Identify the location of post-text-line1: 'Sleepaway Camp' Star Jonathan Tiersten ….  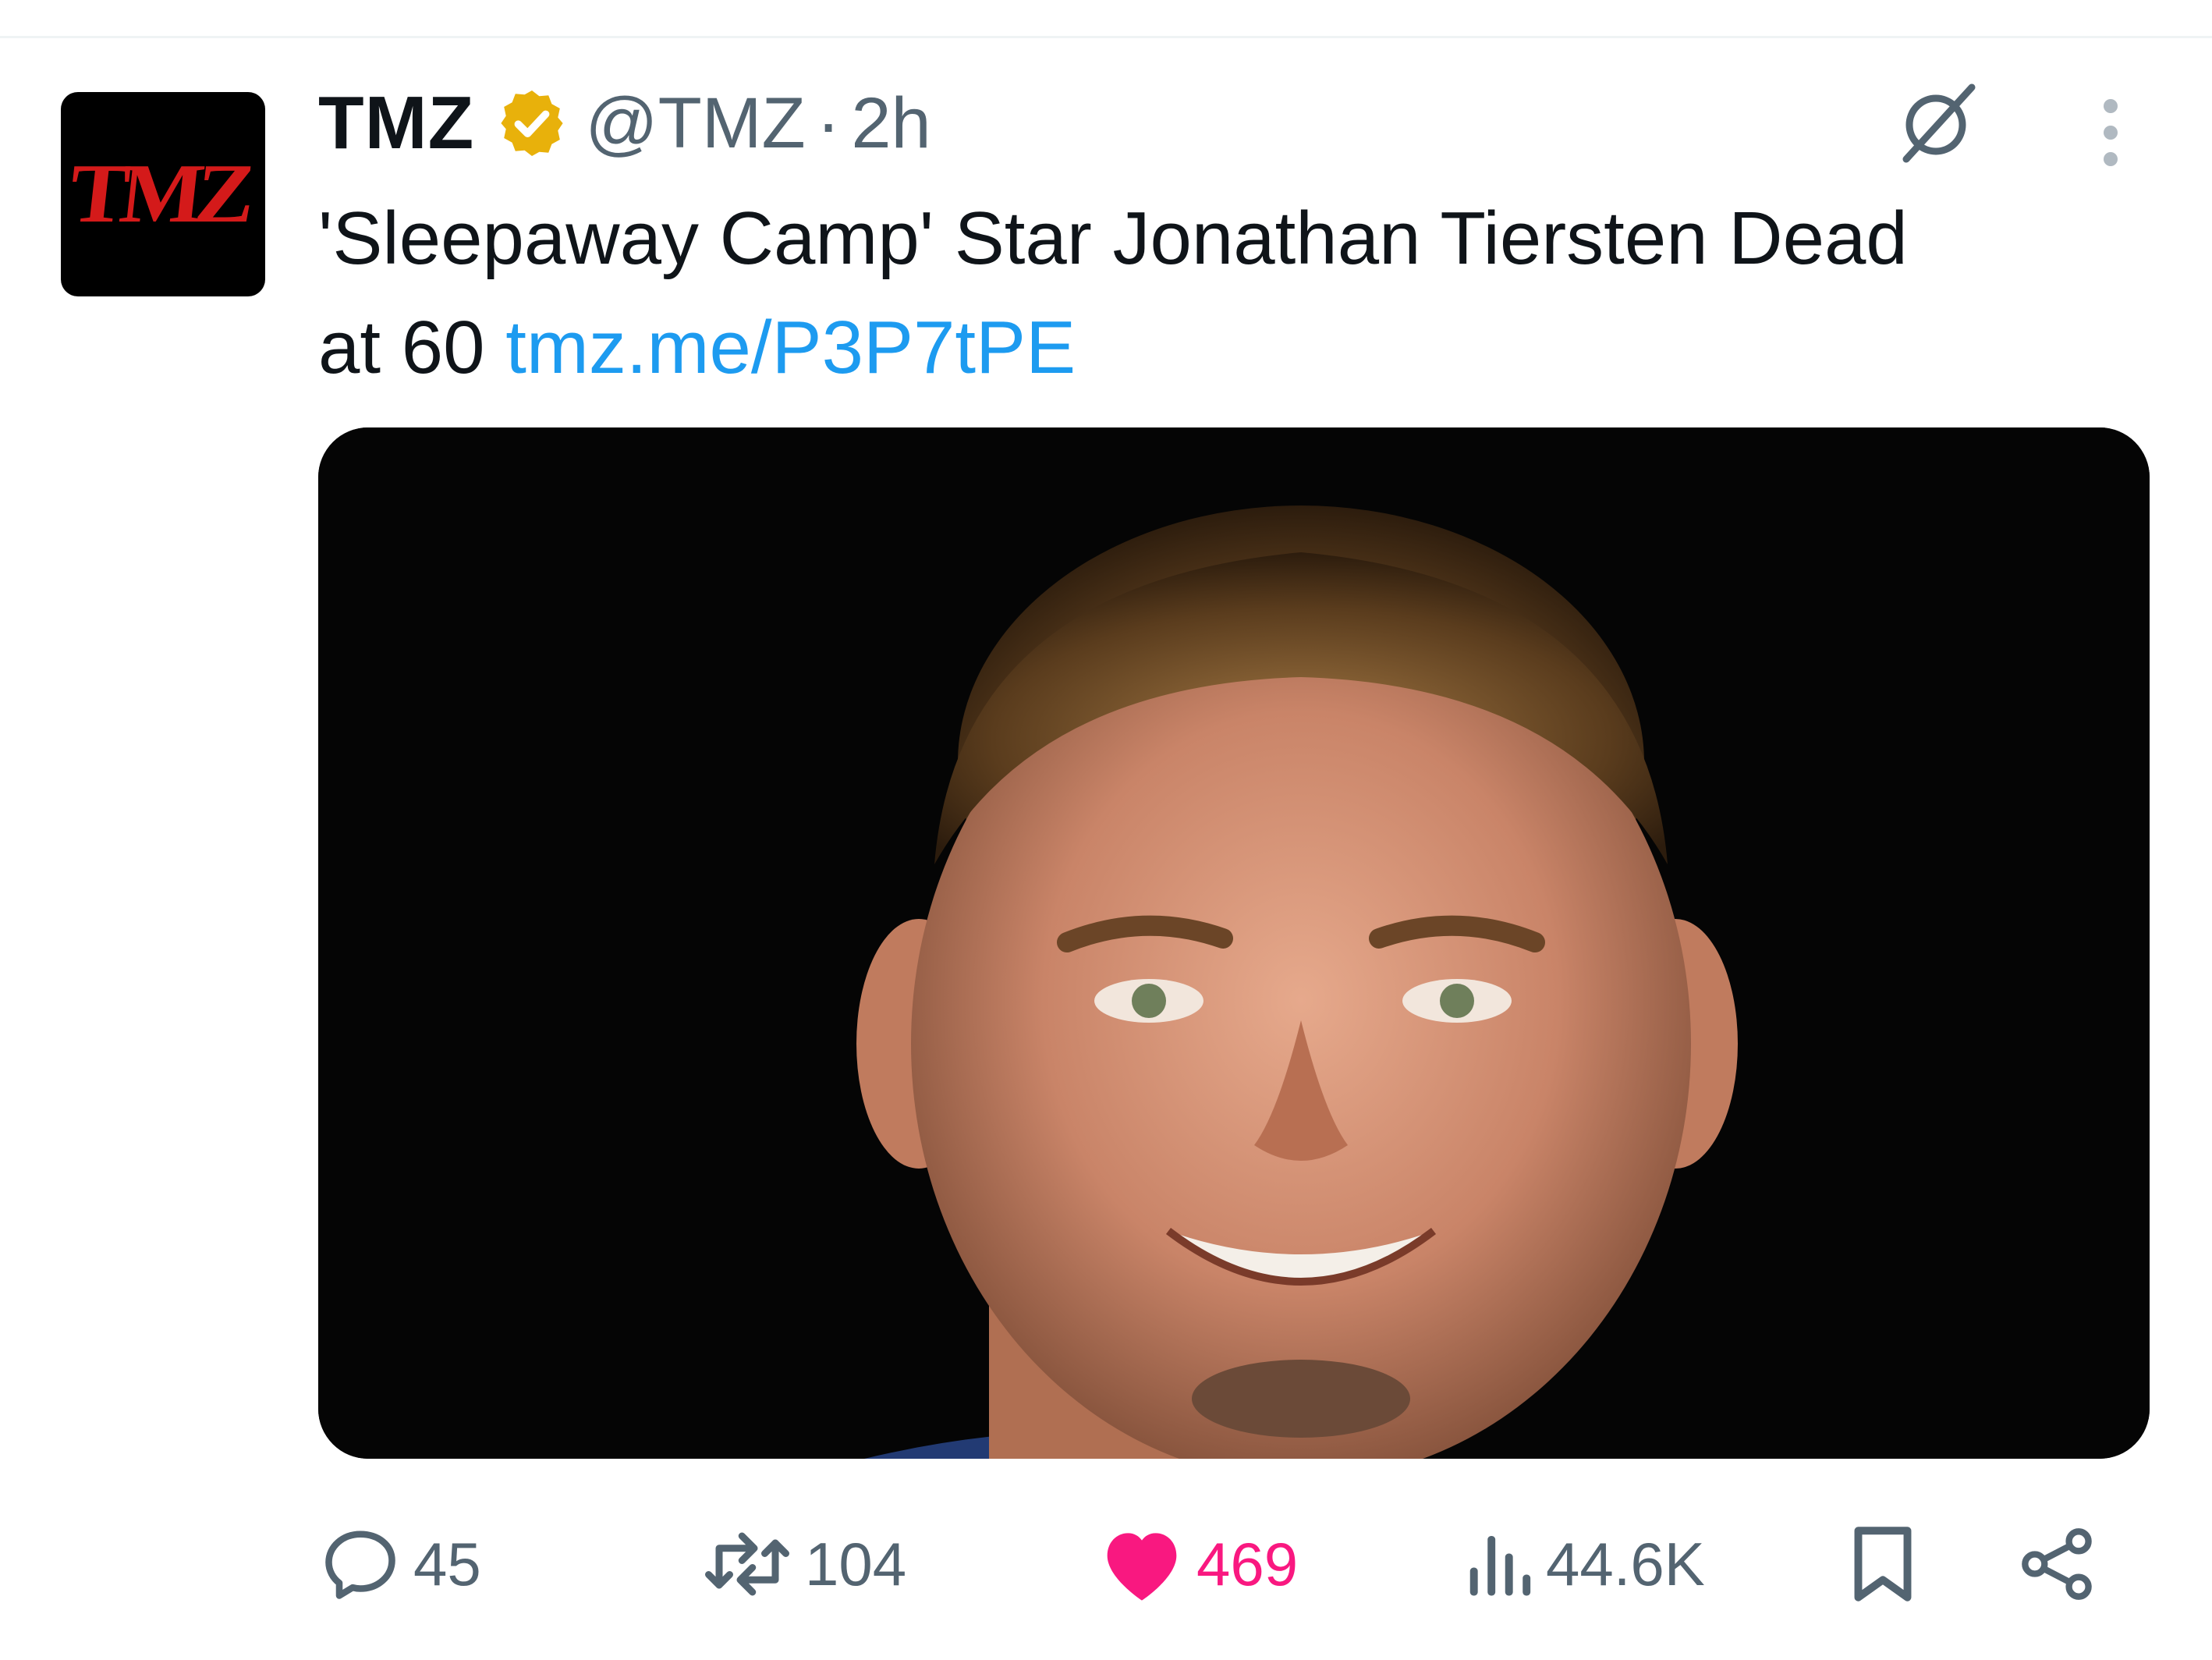
(1113, 238).